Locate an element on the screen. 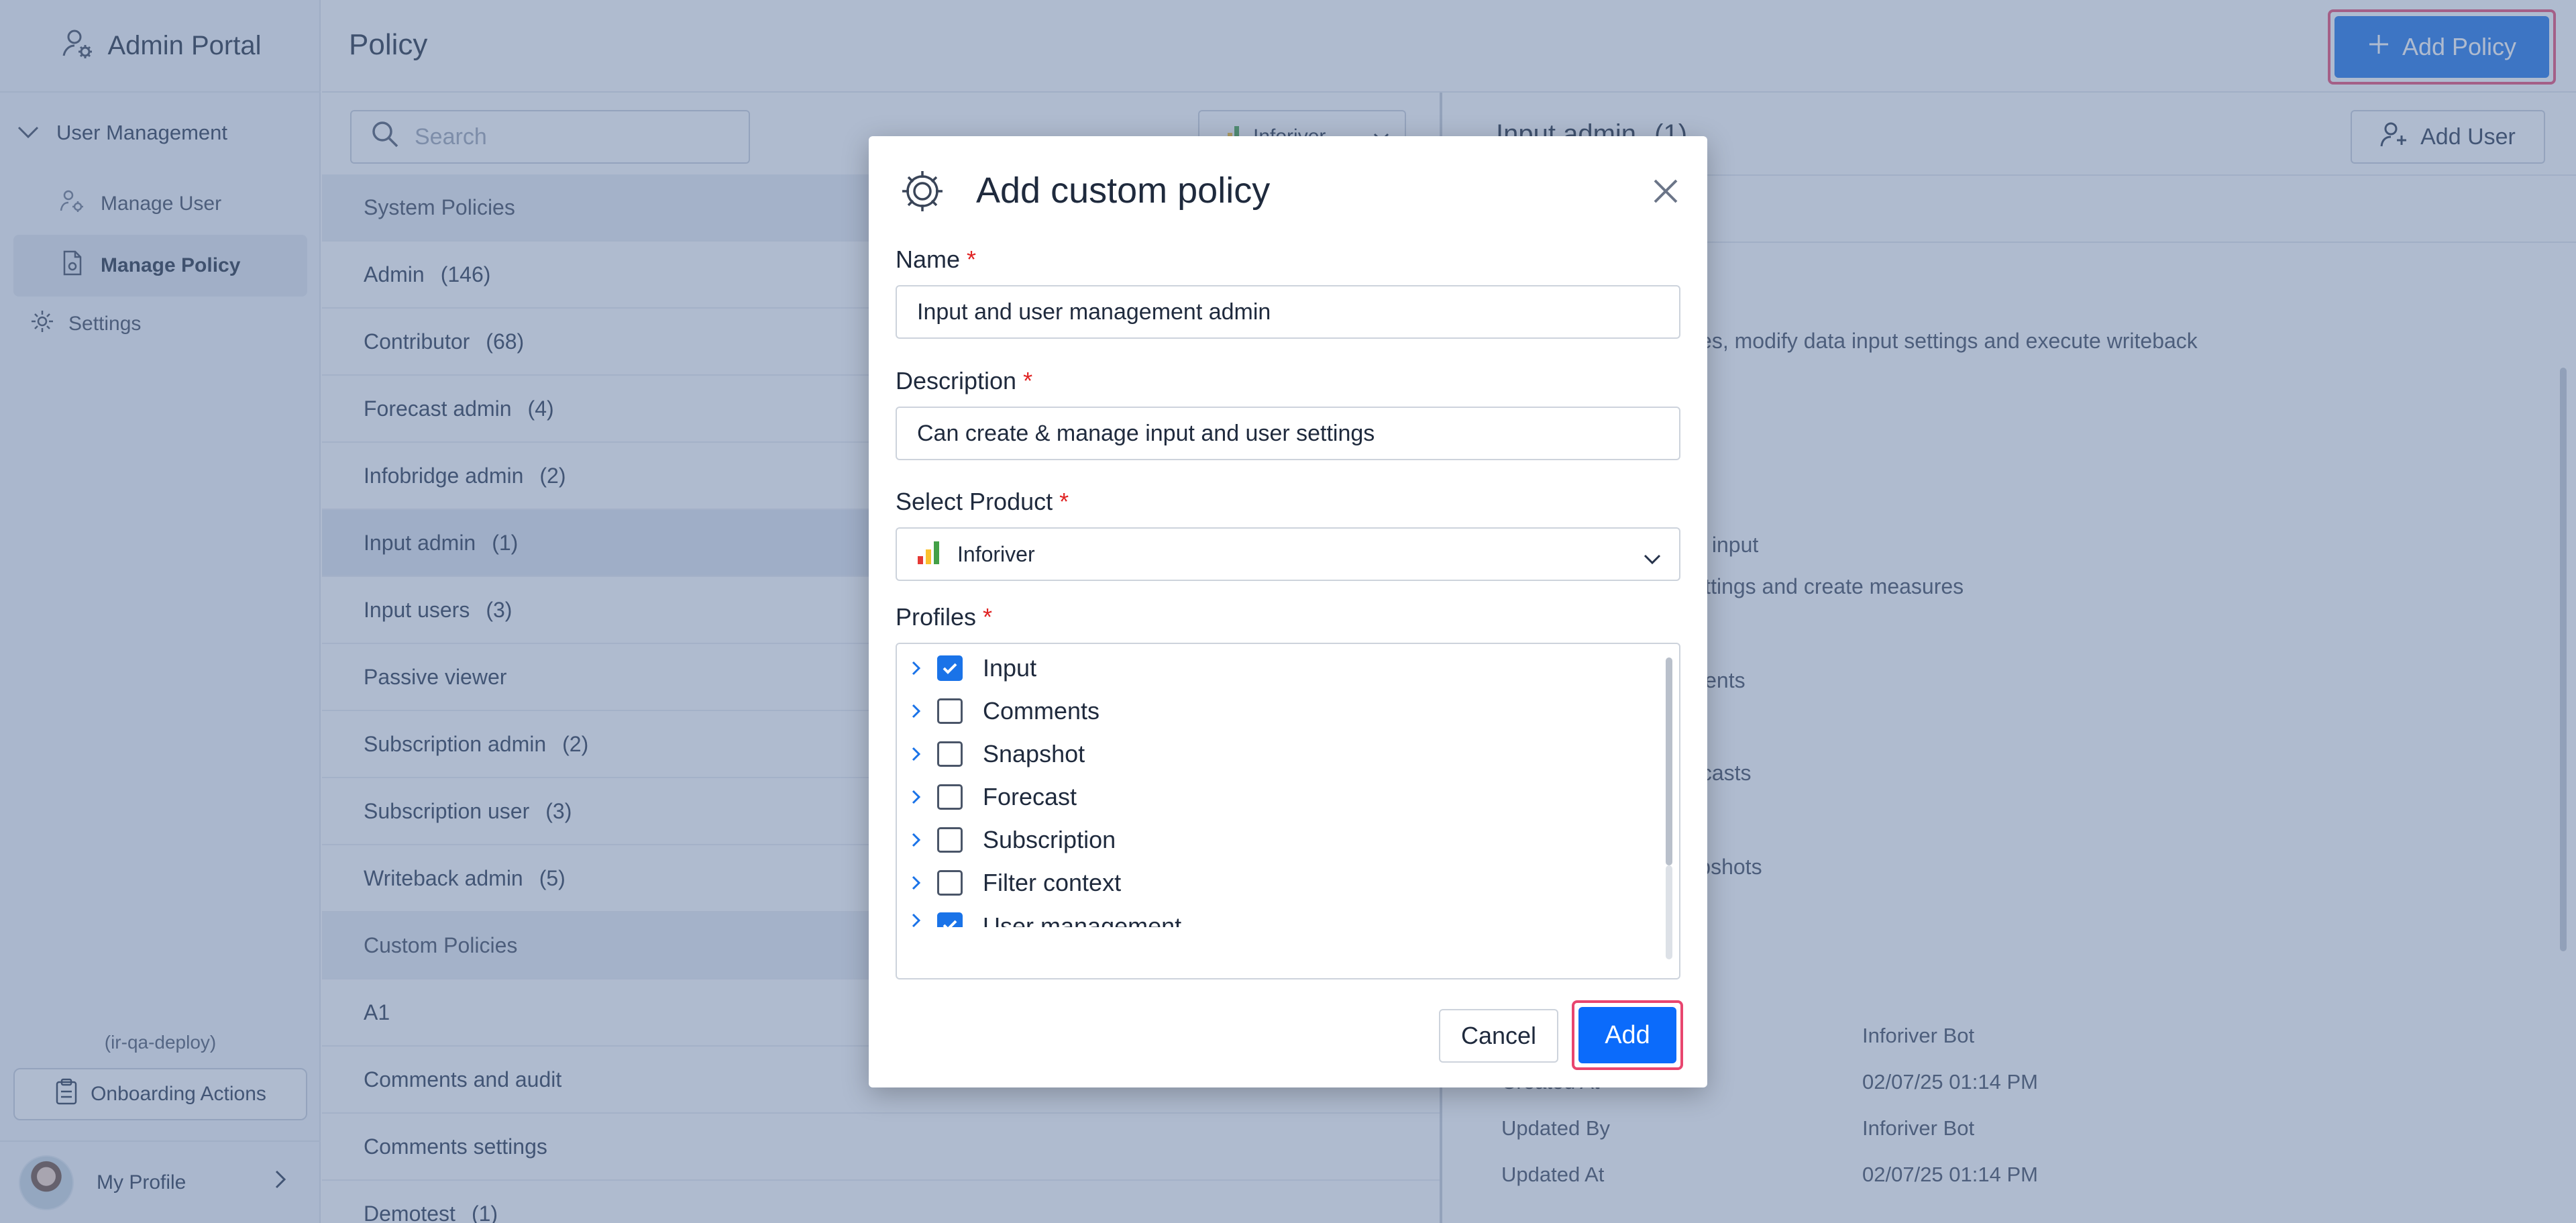 This screenshot has height=1223, width=2576. profile-item-comments: Comments is located at coordinates (1286, 711).